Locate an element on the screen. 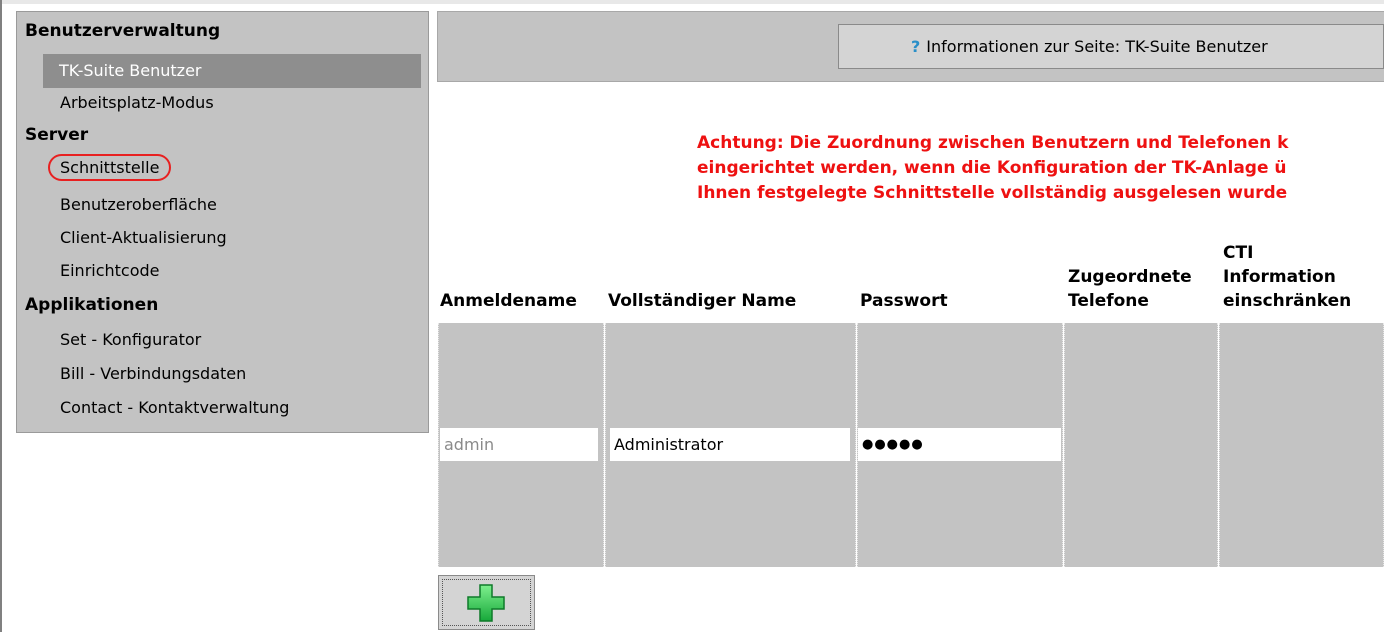  table-cell-cti is located at coordinates (1301, 445).